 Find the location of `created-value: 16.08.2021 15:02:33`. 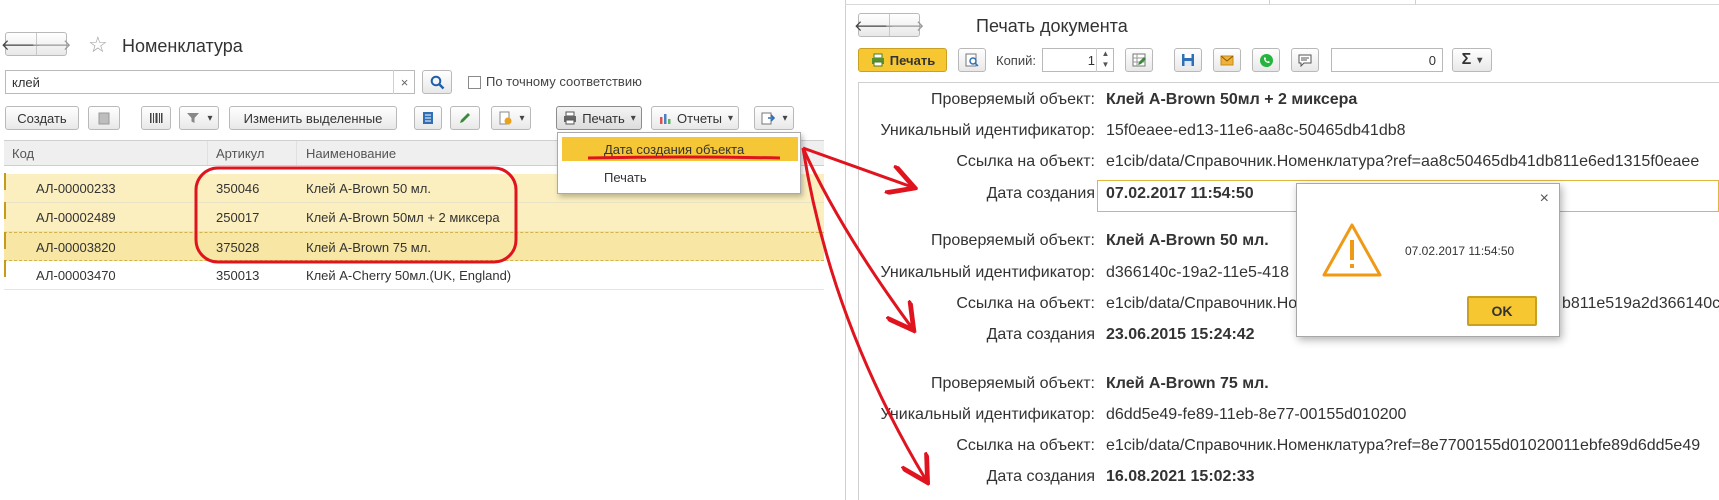

created-value: 16.08.2021 15:02:33 is located at coordinates (1180, 477).